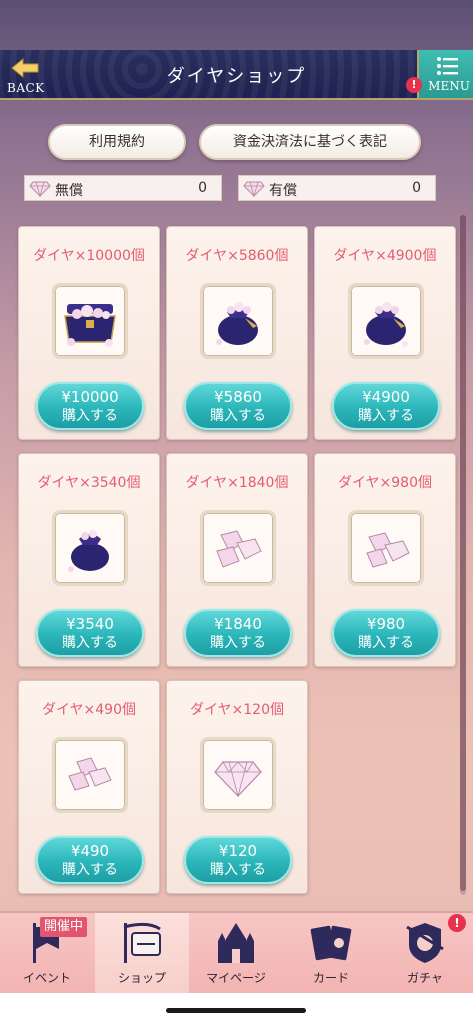 This screenshot has height=1024, width=473. I want to click on single-diamond-icon, so click(238, 779).